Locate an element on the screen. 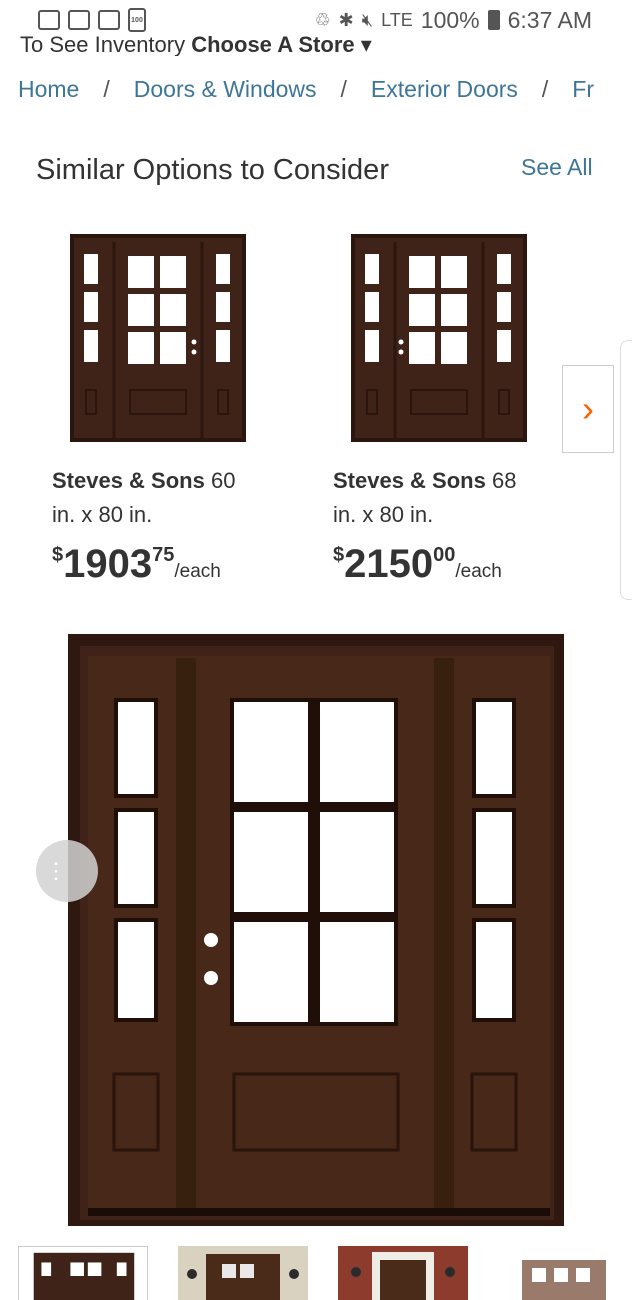 The height and width of the screenshot is (1300, 632). image-thumbnails is located at coordinates (316, 1273).